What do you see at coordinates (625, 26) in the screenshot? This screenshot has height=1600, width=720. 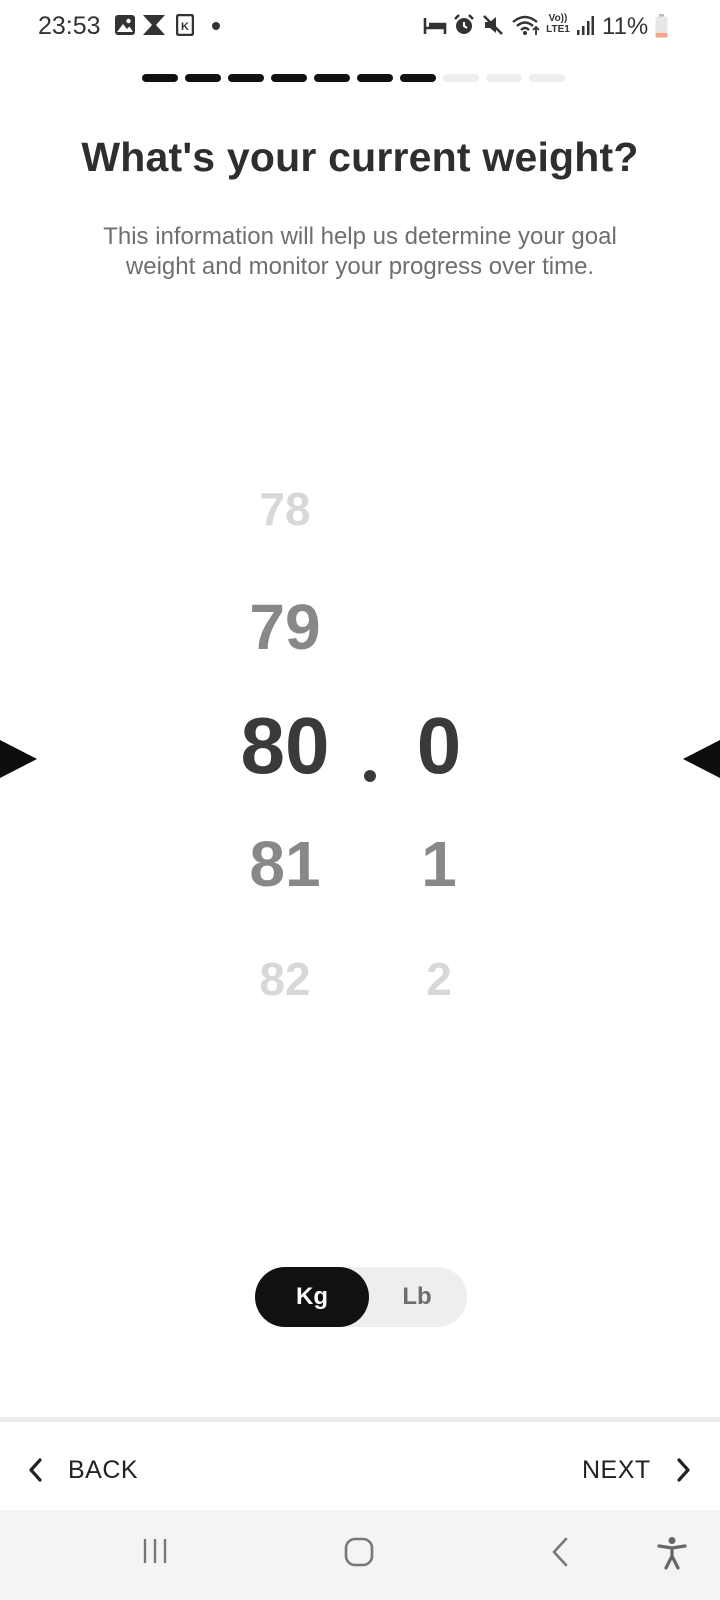 I see `battery-percent: 11%` at bounding box center [625, 26].